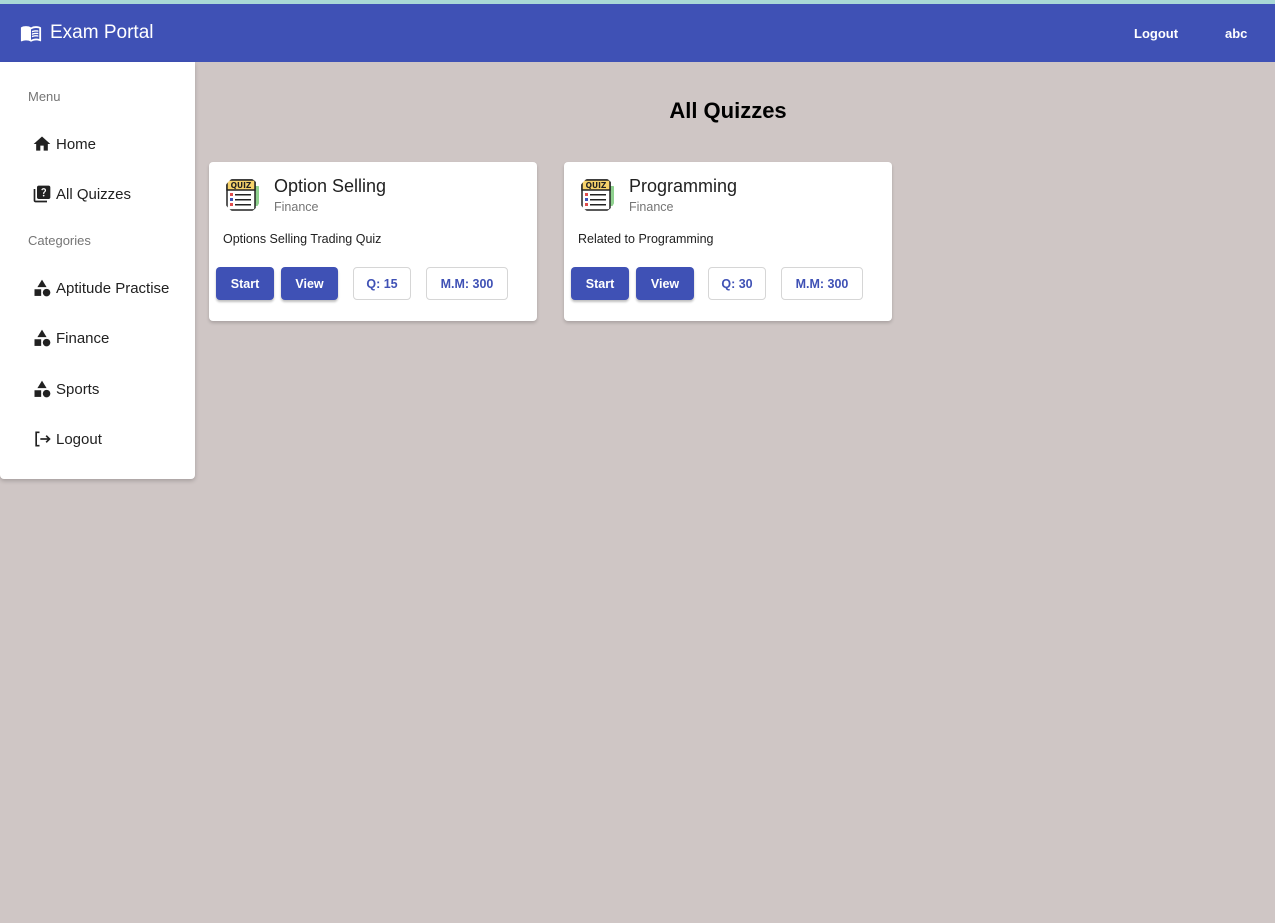  I want to click on book-icon, so click(31, 34).